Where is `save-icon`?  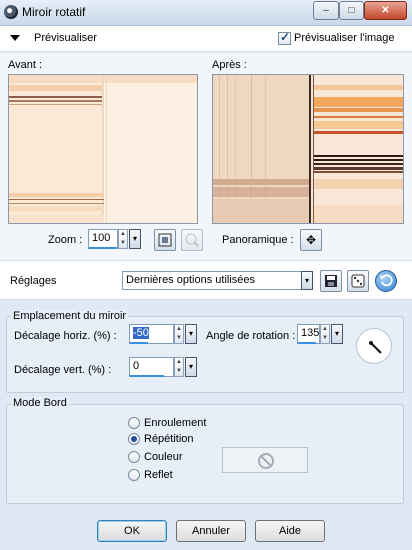
save-icon is located at coordinates (331, 281).